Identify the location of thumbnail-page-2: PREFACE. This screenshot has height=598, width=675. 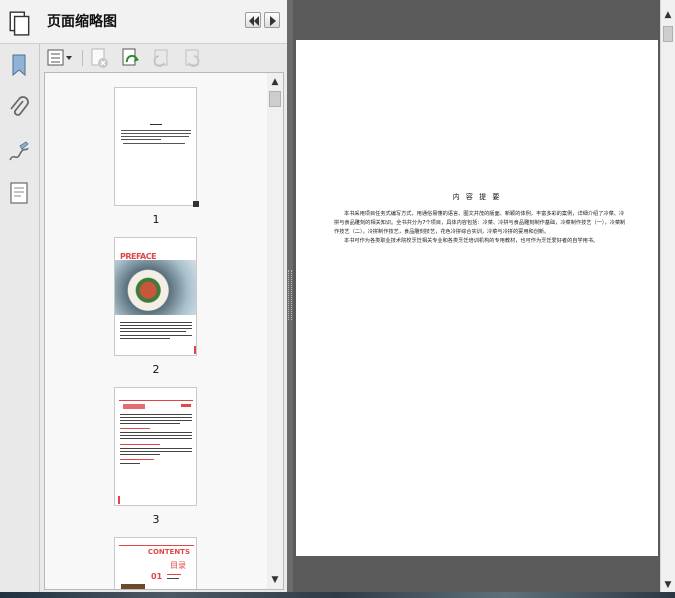
(155, 296).